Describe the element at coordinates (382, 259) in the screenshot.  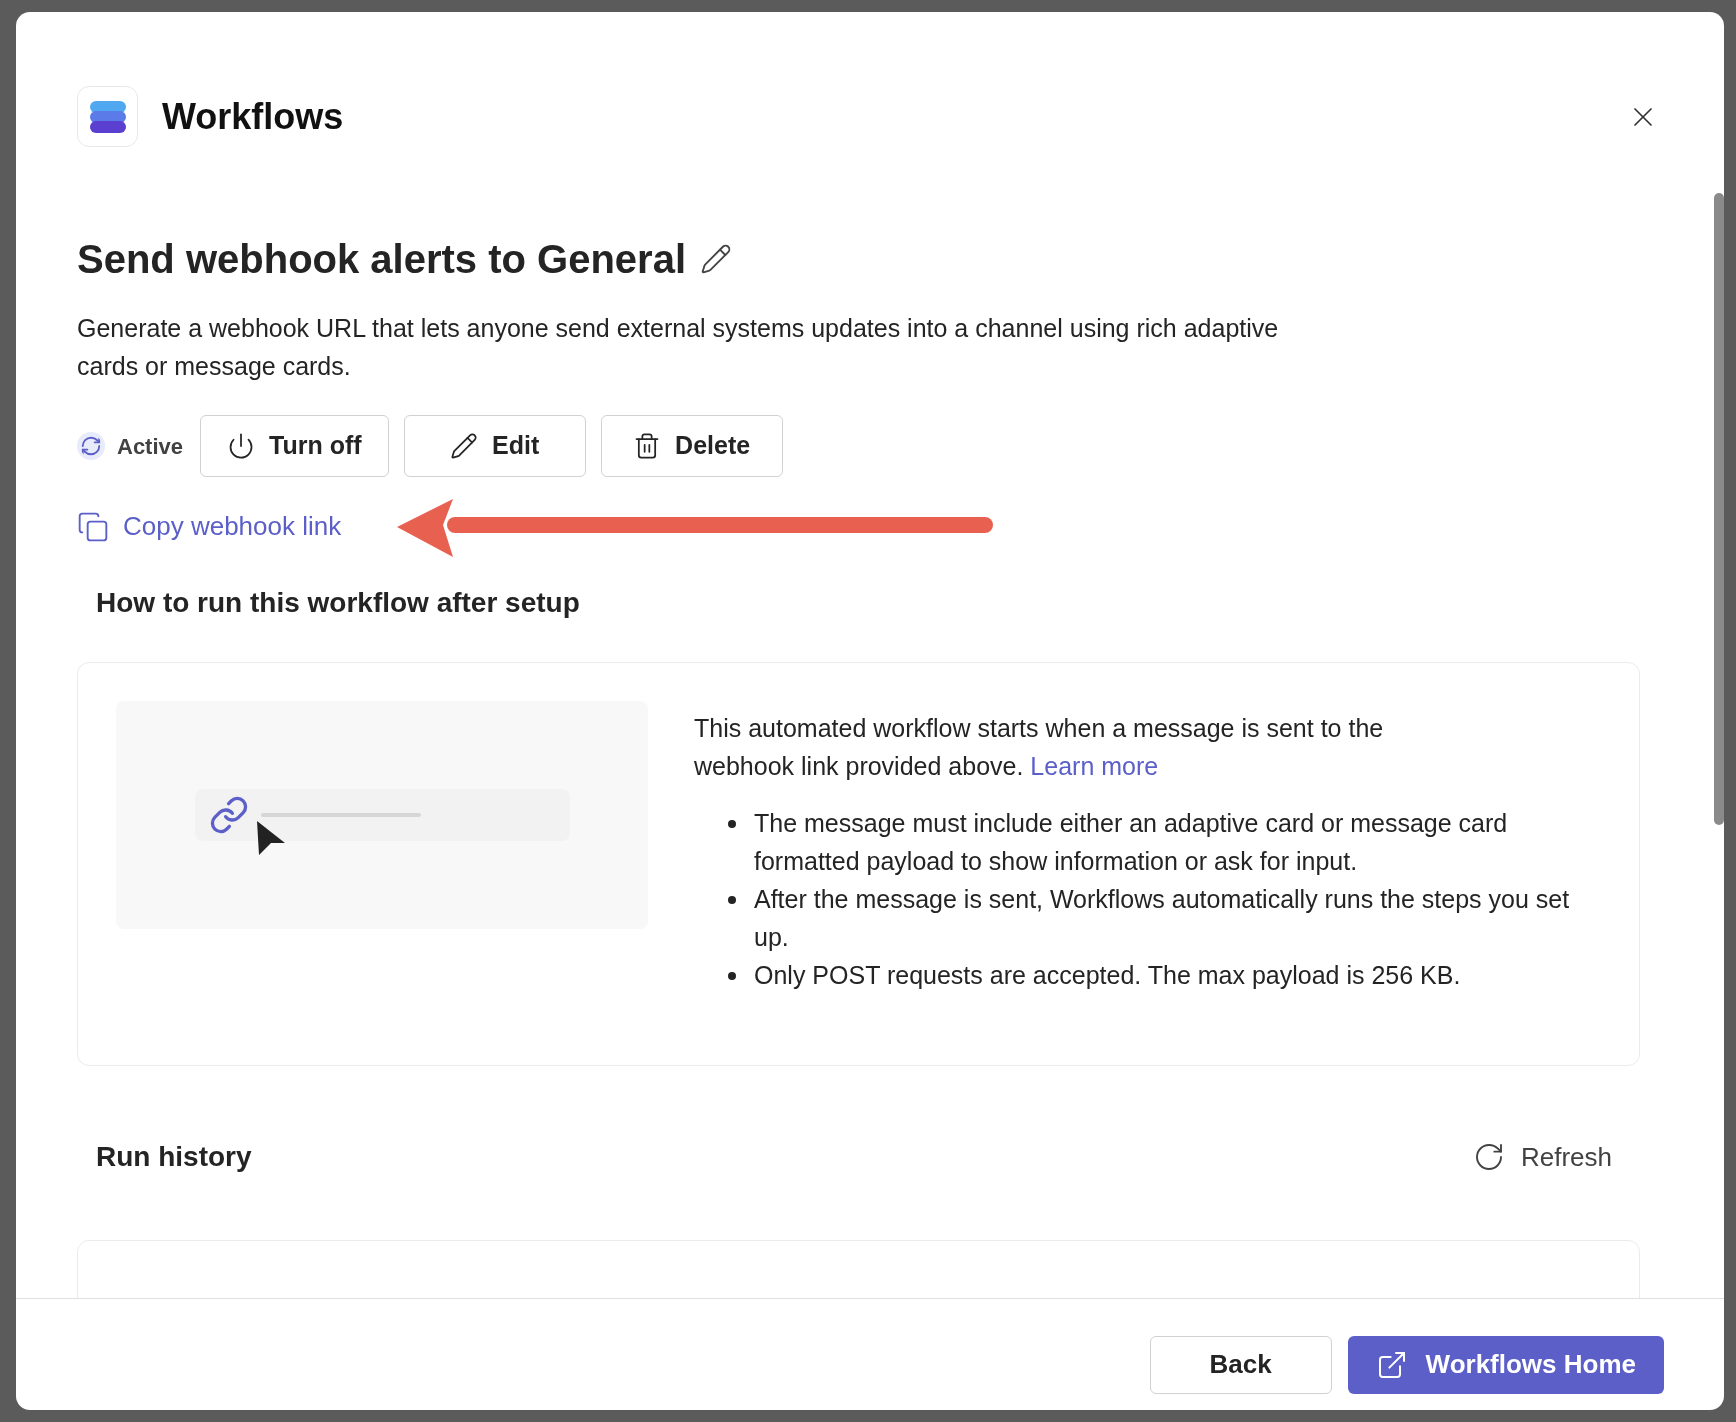
I see `workflow-title: Send webhook alerts to General` at that location.